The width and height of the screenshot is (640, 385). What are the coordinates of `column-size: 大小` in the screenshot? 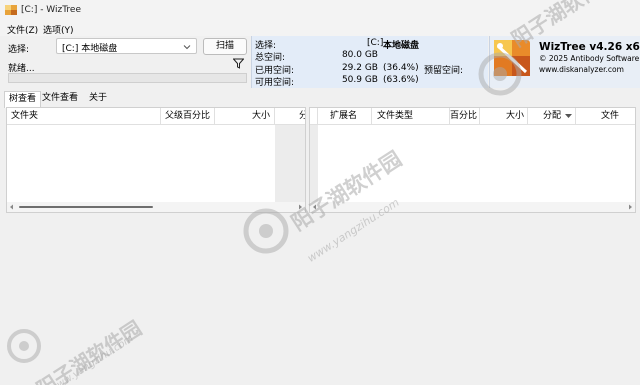 It's located at (245, 116).